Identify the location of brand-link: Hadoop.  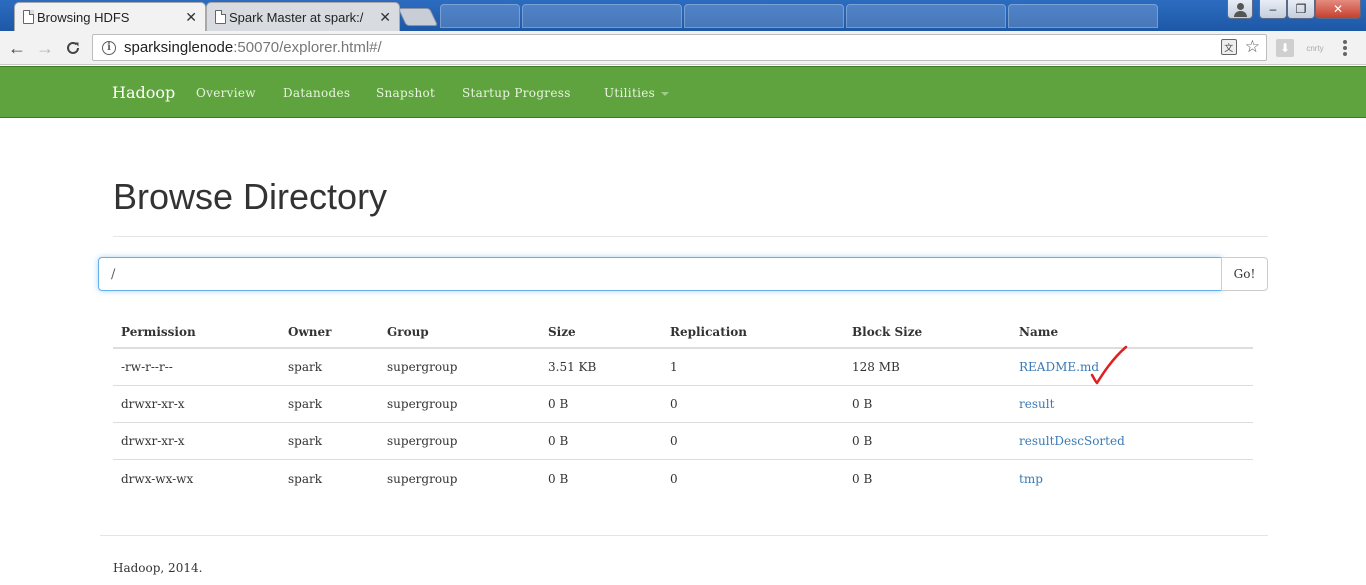
(143, 92).